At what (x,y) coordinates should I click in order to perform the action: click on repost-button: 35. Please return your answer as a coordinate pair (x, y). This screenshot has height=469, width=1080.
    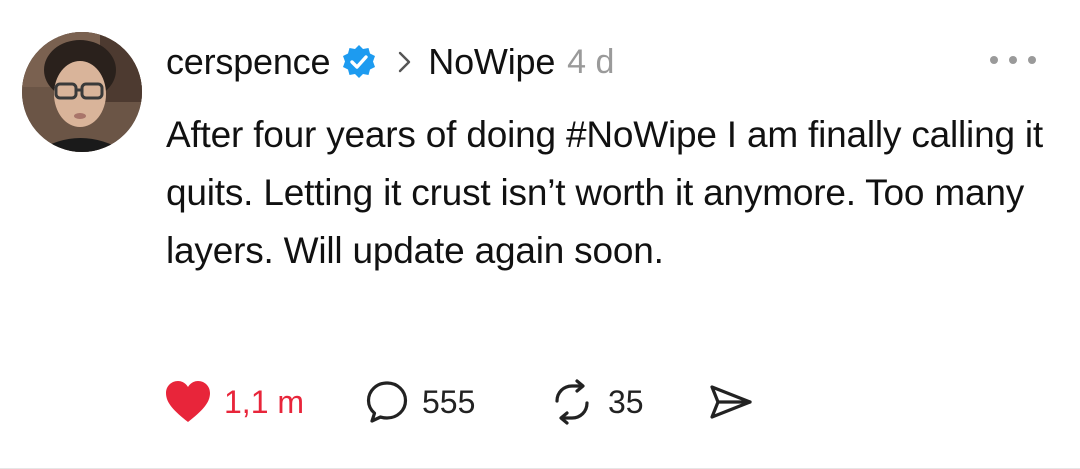
    Looking at the image, I should click on (628, 402).